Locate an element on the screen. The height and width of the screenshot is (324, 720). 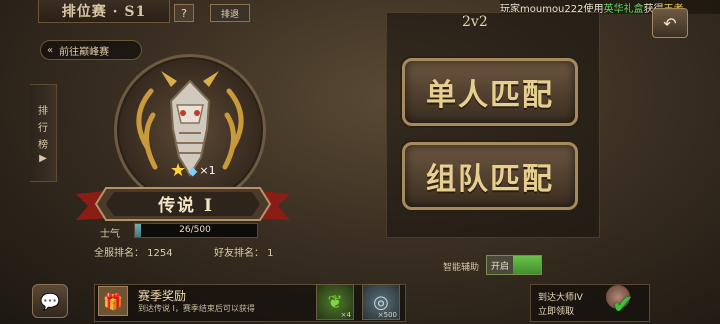
team-match-button: 组队匹配 is located at coordinates (490, 176).